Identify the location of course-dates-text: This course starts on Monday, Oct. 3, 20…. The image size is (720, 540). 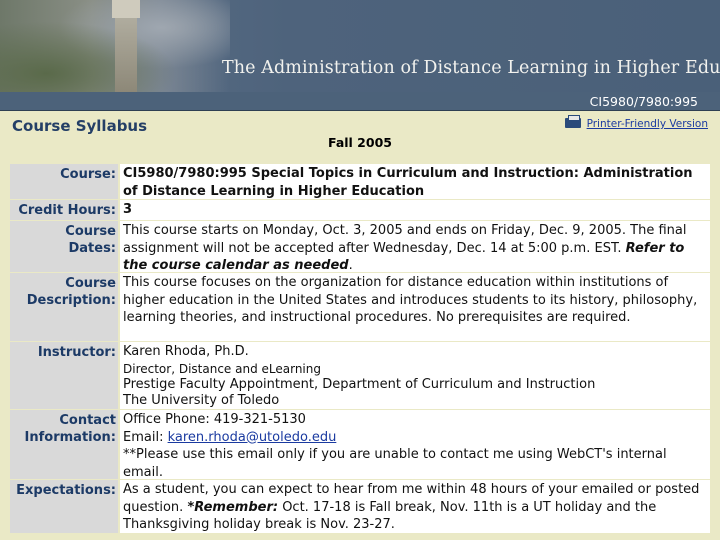
(405, 239).